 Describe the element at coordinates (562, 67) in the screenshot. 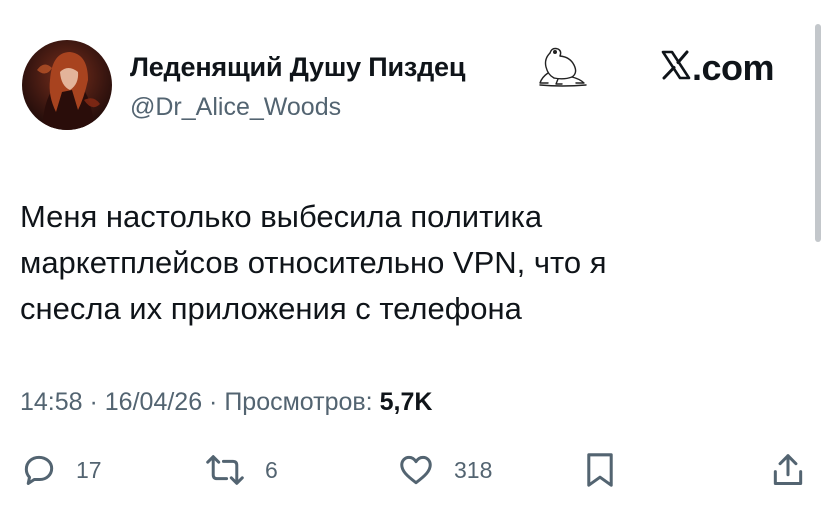

I see `frog-icon` at that location.